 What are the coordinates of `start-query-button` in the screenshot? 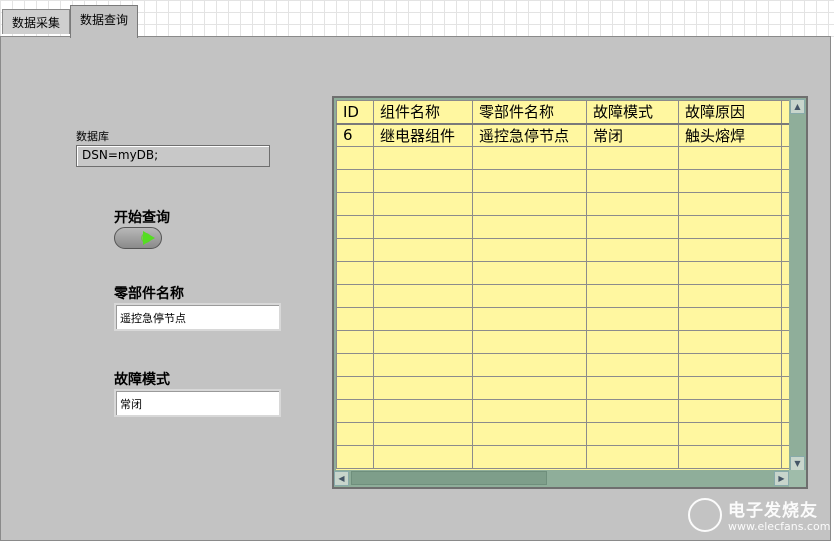 It's located at (138, 238).